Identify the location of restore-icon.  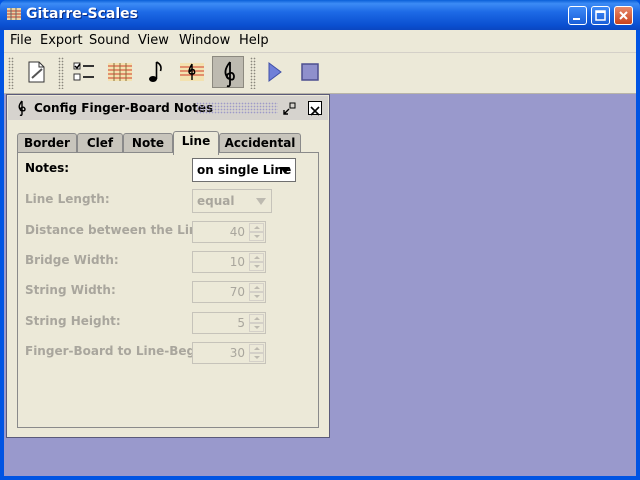
(289, 108).